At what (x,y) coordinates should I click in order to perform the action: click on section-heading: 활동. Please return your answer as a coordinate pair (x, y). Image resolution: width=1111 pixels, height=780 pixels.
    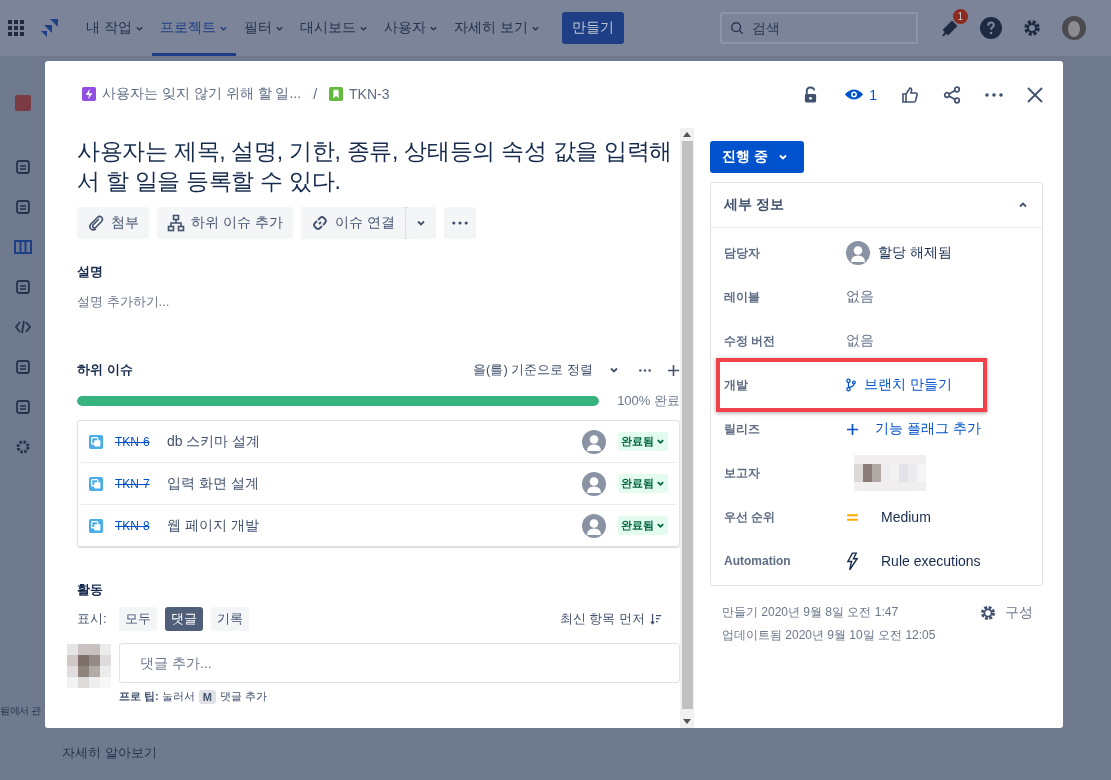
    Looking at the image, I should click on (90, 590).